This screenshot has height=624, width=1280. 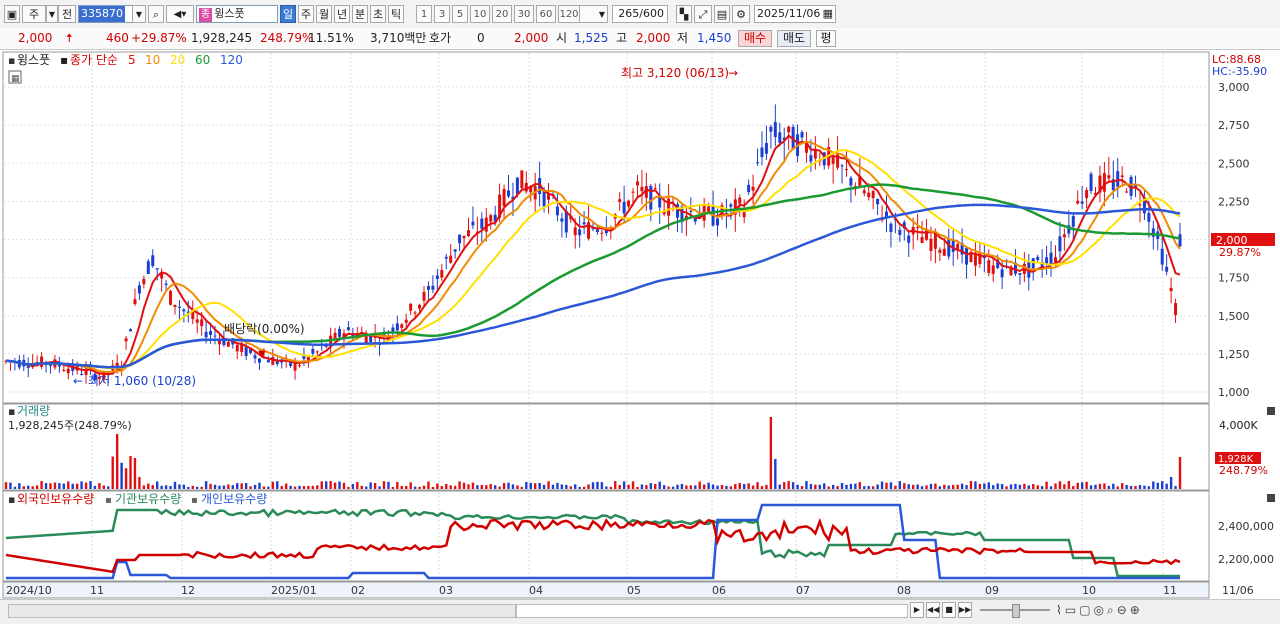 I want to click on buy-button: 매수, so click(x=755, y=38).